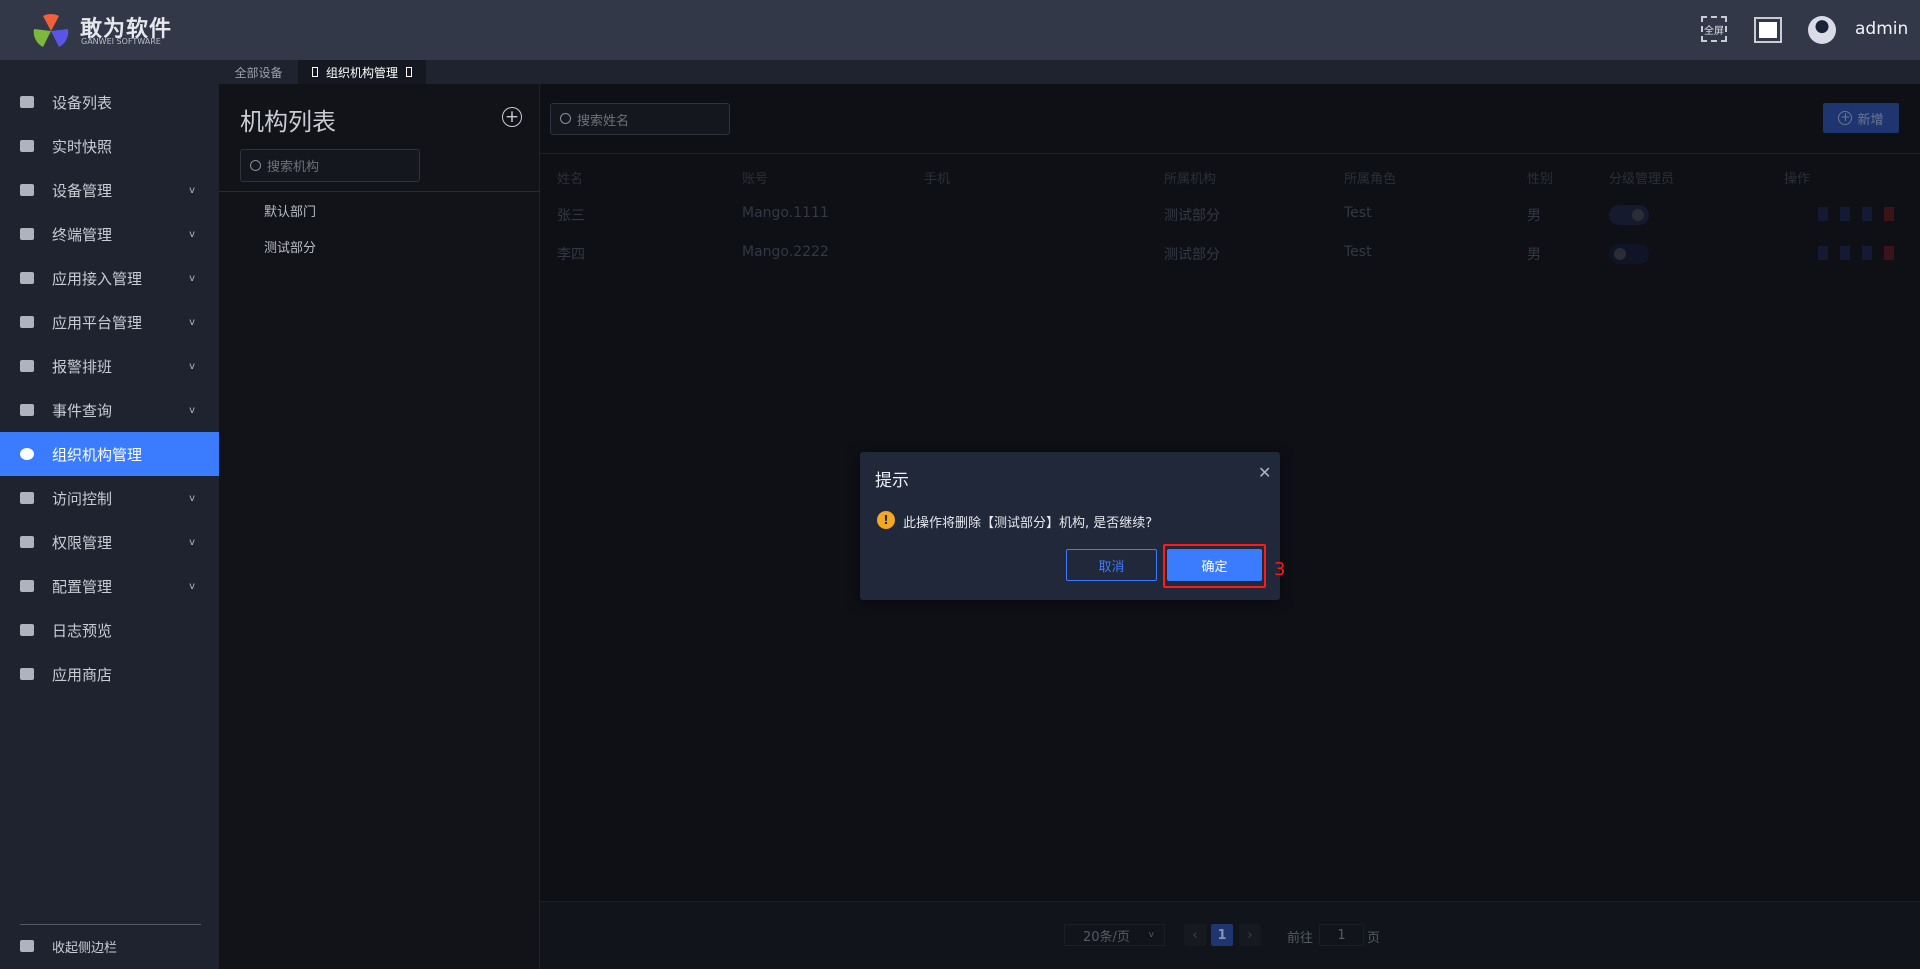 The width and height of the screenshot is (1920, 969). I want to click on sidebar-item-10: 权限管理 v, so click(109, 542).